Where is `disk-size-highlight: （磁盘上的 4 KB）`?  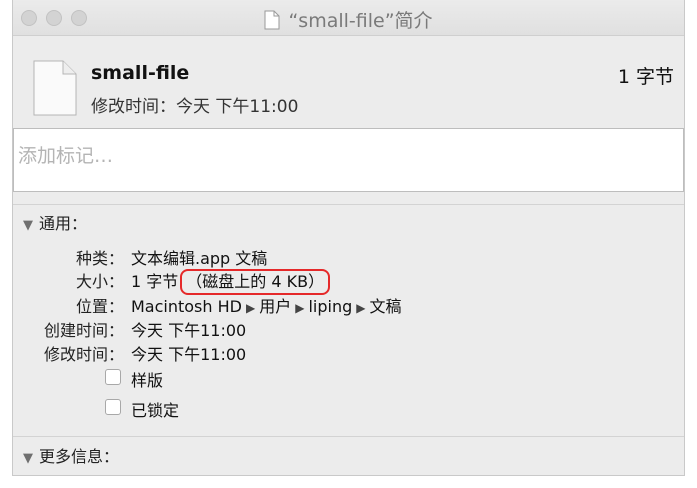 disk-size-highlight: （磁盘上的 4 KB） is located at coordinates (255, 282).